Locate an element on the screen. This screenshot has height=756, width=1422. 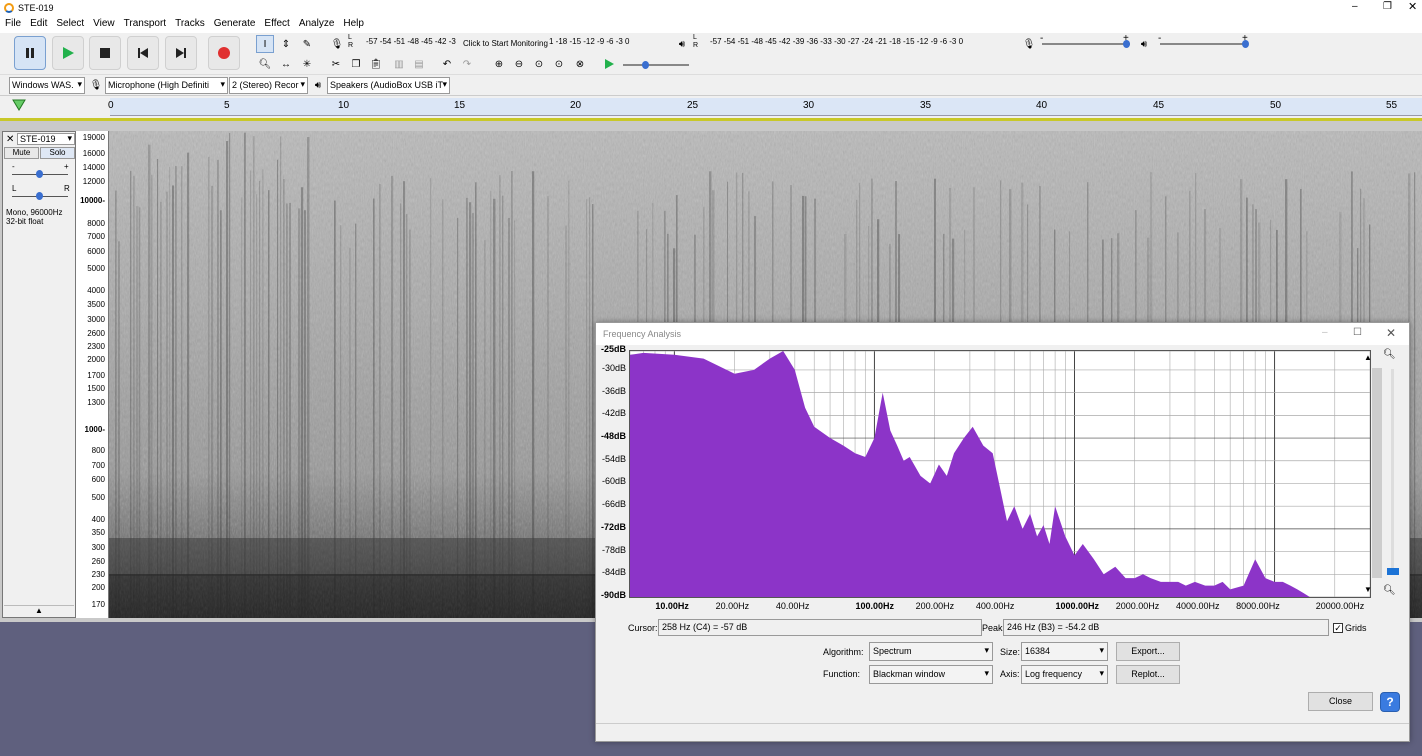
menu-edit: Edit is located at coordinates (38, 22).